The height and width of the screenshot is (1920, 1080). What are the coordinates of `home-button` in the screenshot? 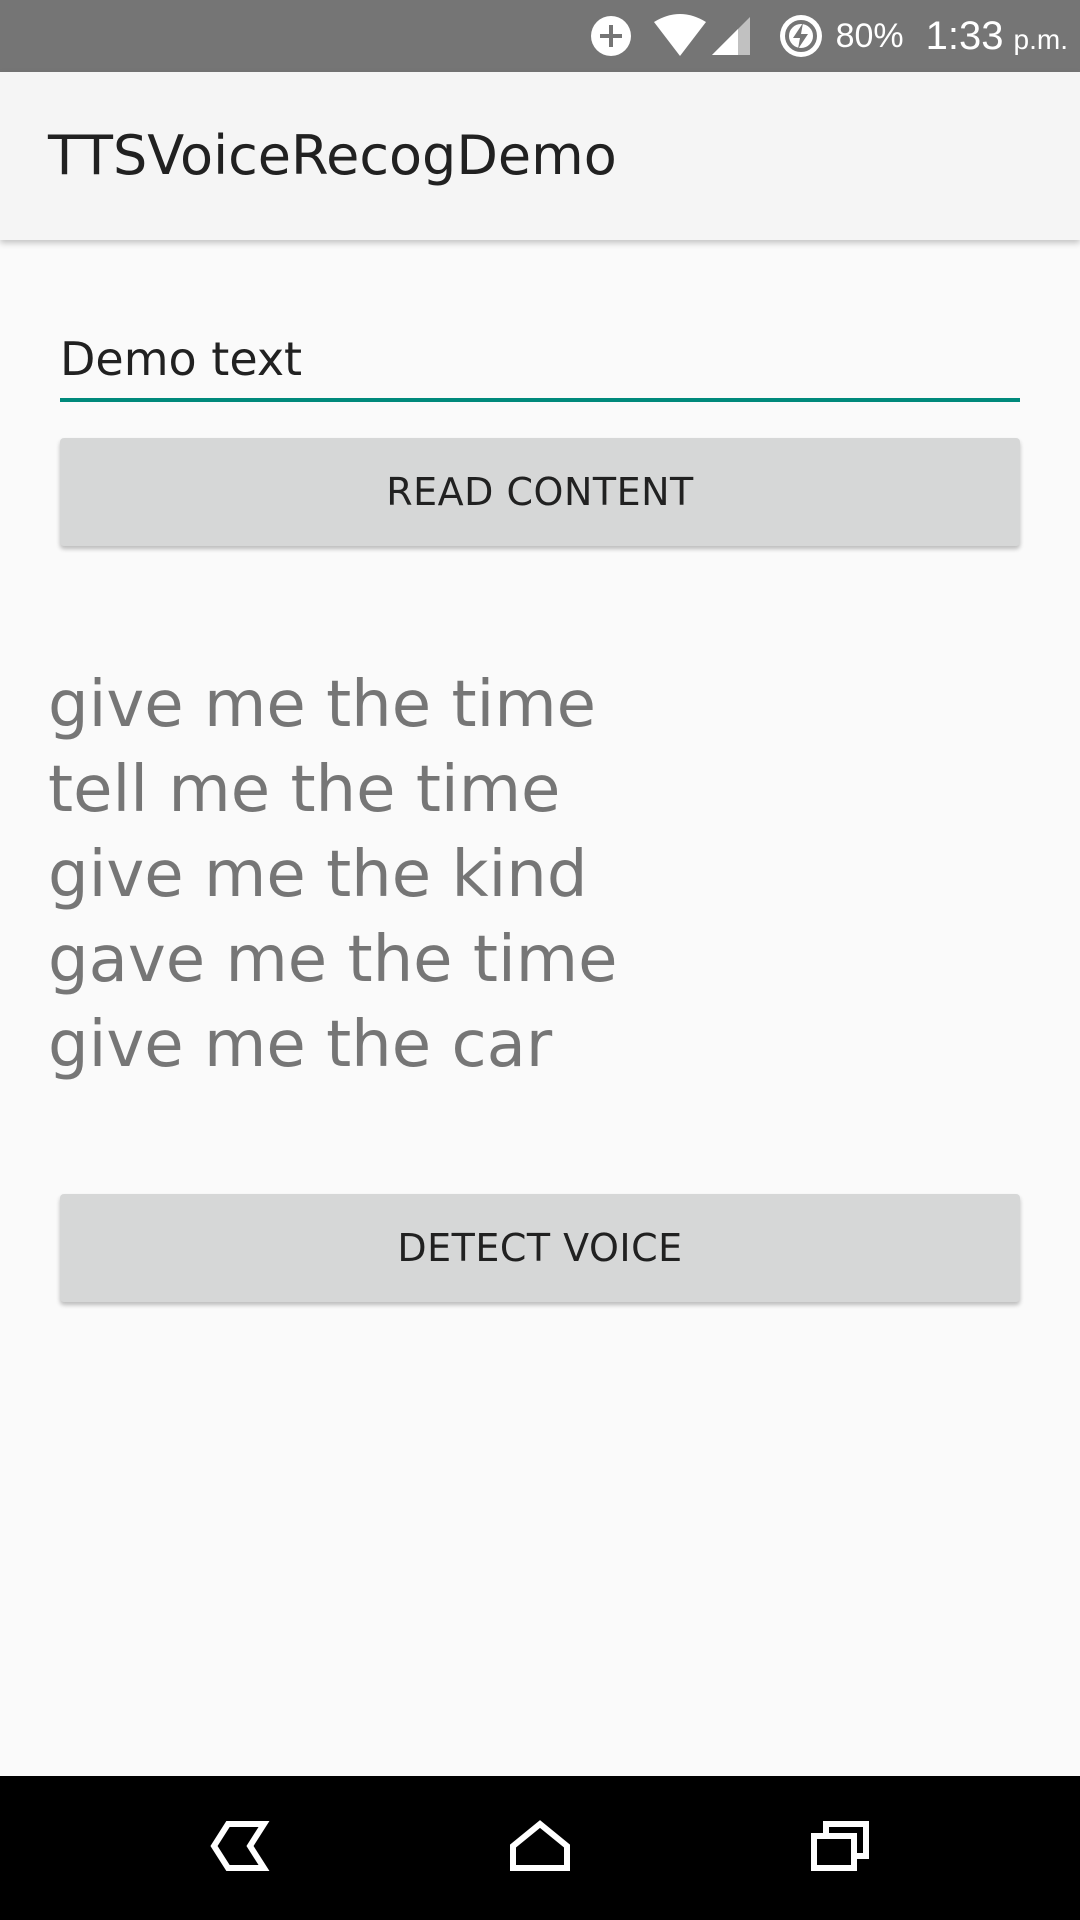 It's located at (540, 1848).